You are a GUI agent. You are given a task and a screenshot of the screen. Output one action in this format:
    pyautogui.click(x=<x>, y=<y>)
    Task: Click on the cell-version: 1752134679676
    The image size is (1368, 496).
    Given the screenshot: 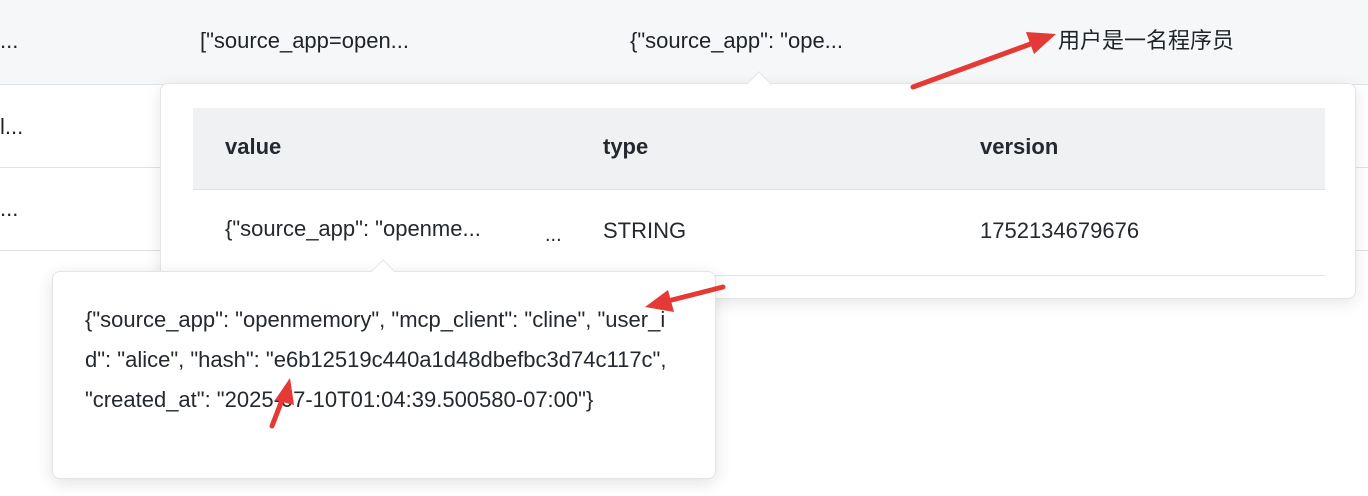 What is the action you would take?
    pyautogui.click(x=1060, y=230)
    